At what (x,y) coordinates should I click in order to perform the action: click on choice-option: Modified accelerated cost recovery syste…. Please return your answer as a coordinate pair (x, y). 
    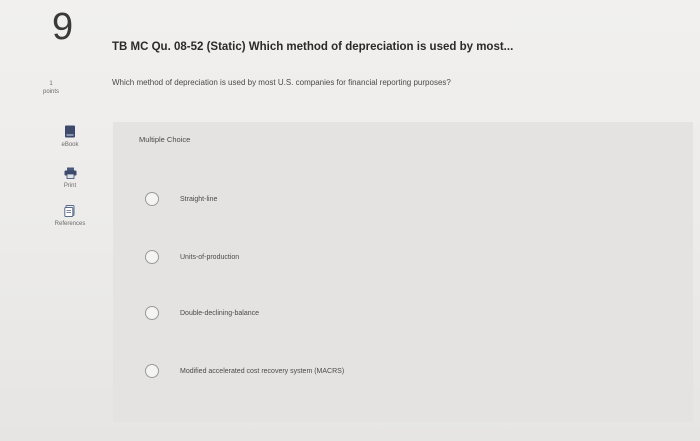
    Looking at the image, I should click on (244, 371).